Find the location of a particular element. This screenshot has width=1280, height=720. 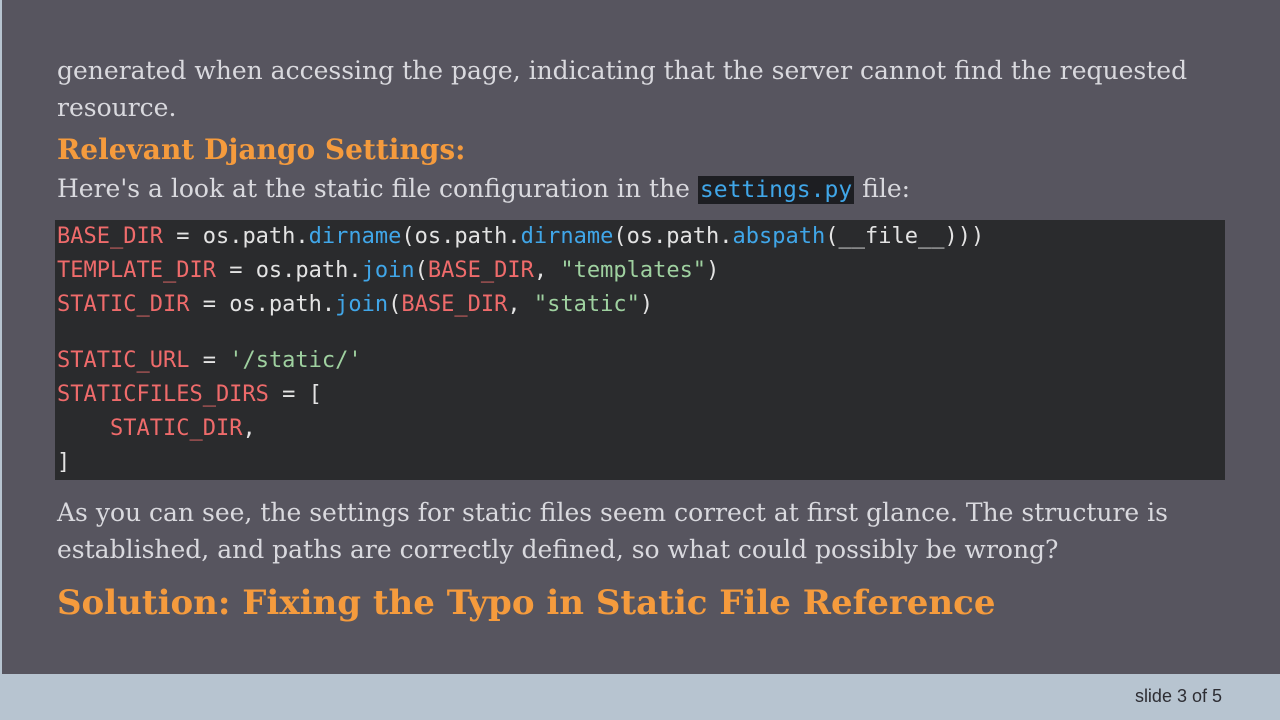

code-token-var: STATICFILES_DIRS is located at coordinates (163, 394).